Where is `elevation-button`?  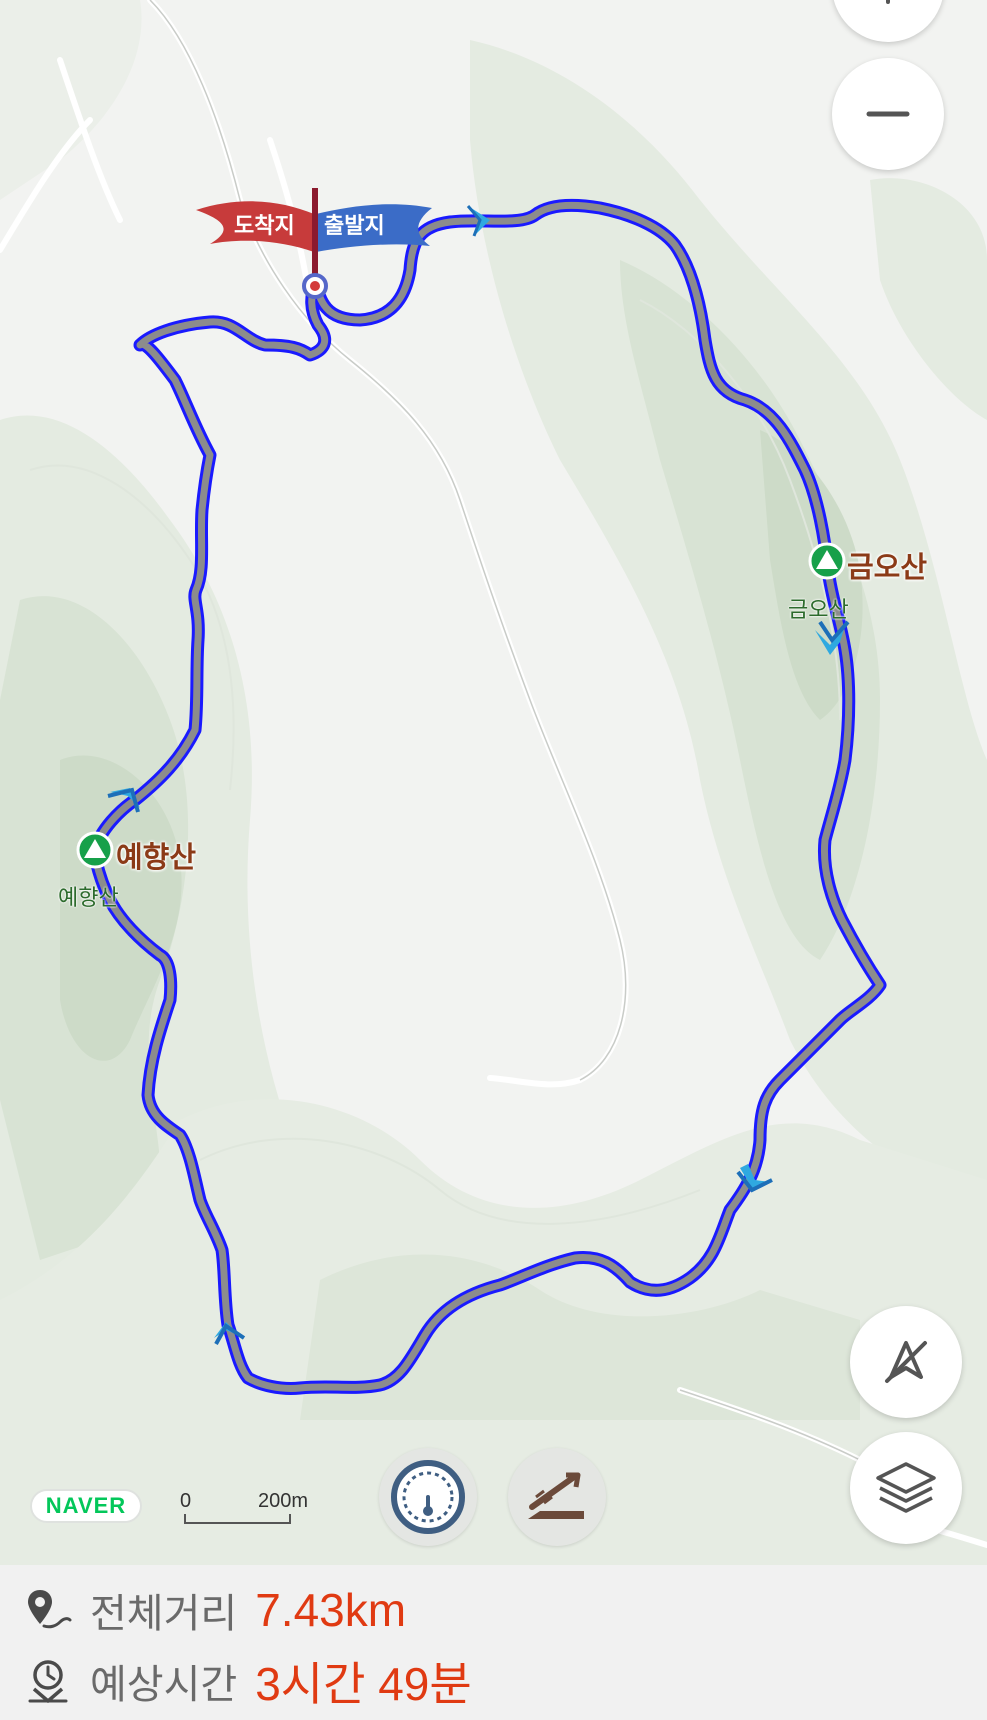
elevation-button is located at coordinates (557, 1497).